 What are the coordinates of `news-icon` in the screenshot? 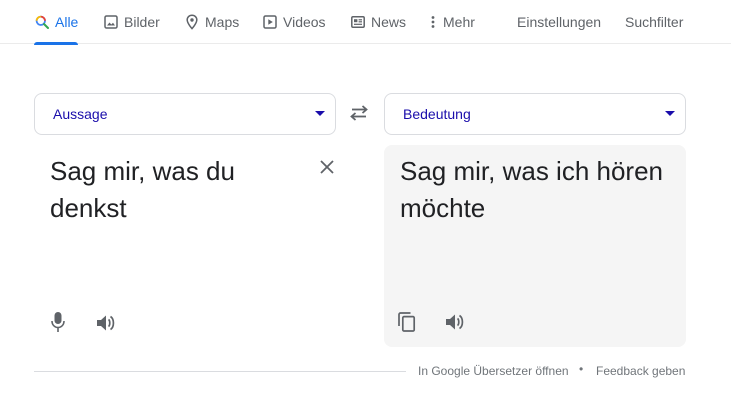 It's located at (358, 22).